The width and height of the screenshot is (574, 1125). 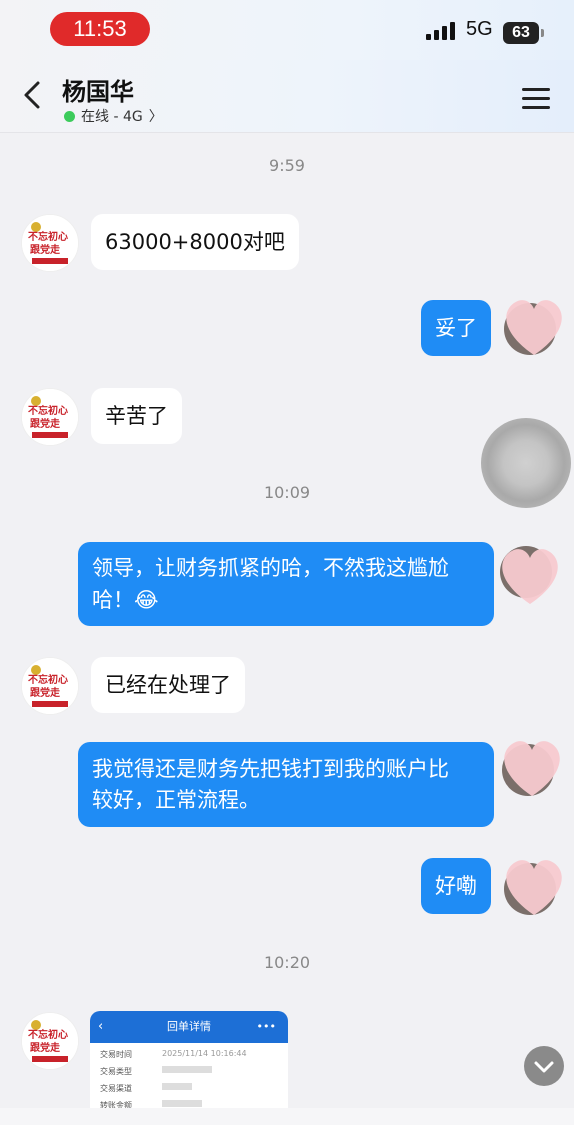 What do you see at coordinates (98, 89) in the screenshot?
I see `contact-name: 杨国华` at bounding box center [98, 89].